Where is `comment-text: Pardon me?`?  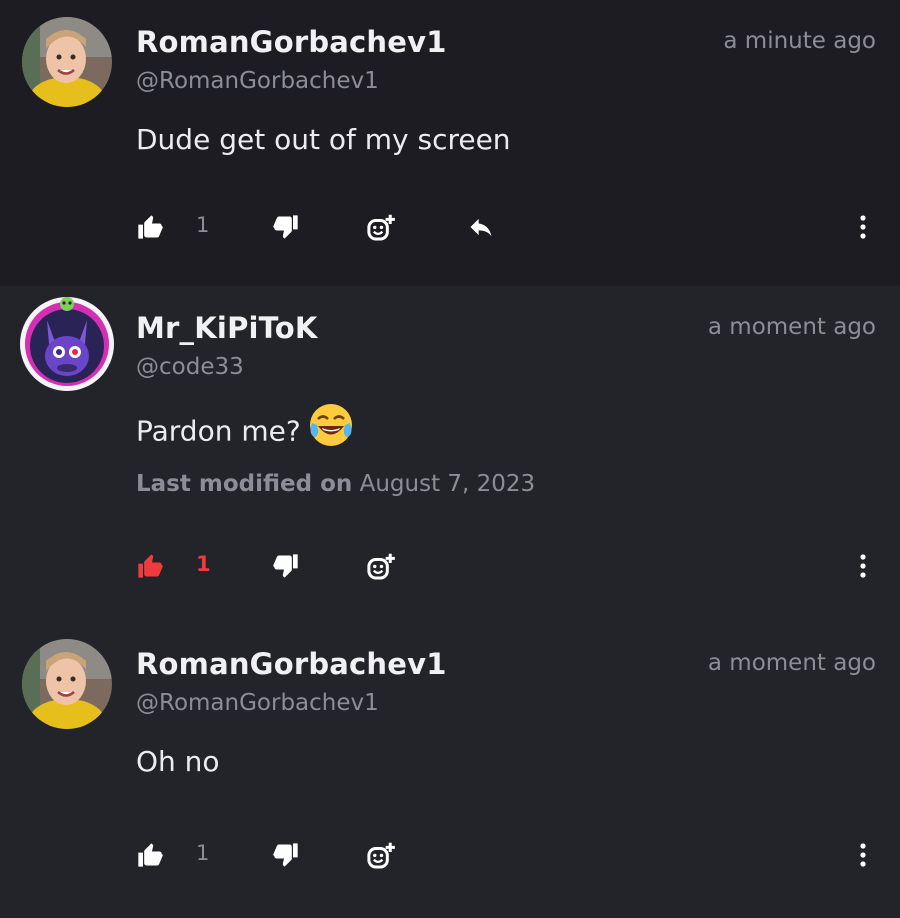
comment-text: Pardon me? is located at coordinates (245, 430).